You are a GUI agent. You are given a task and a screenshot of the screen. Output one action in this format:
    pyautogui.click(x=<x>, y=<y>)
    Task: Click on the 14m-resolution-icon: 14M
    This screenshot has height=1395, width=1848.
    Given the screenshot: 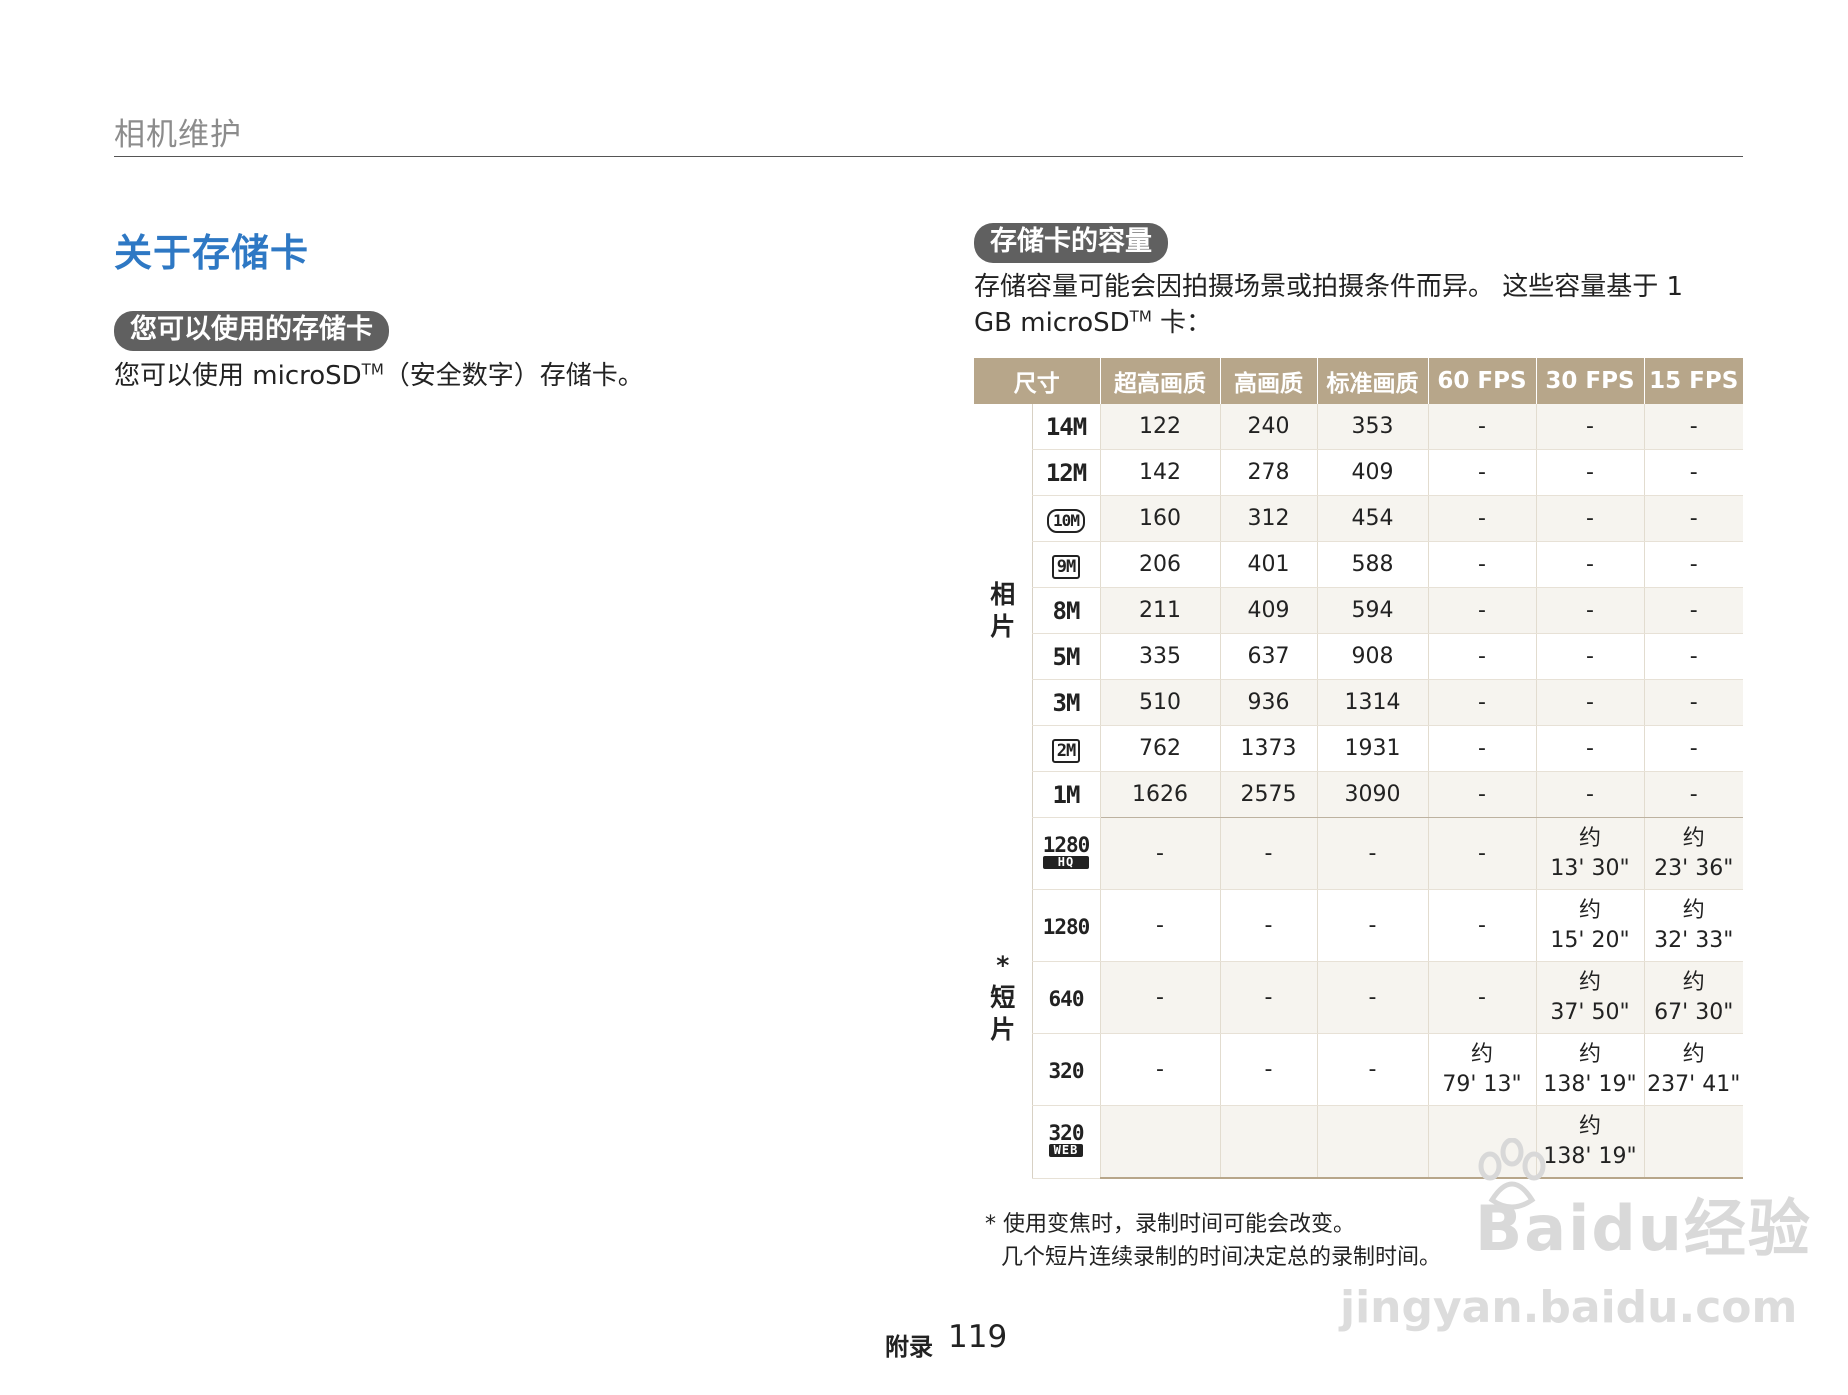 What is the action you would take?
    pyautogui.click(x=1065, y=427)
    